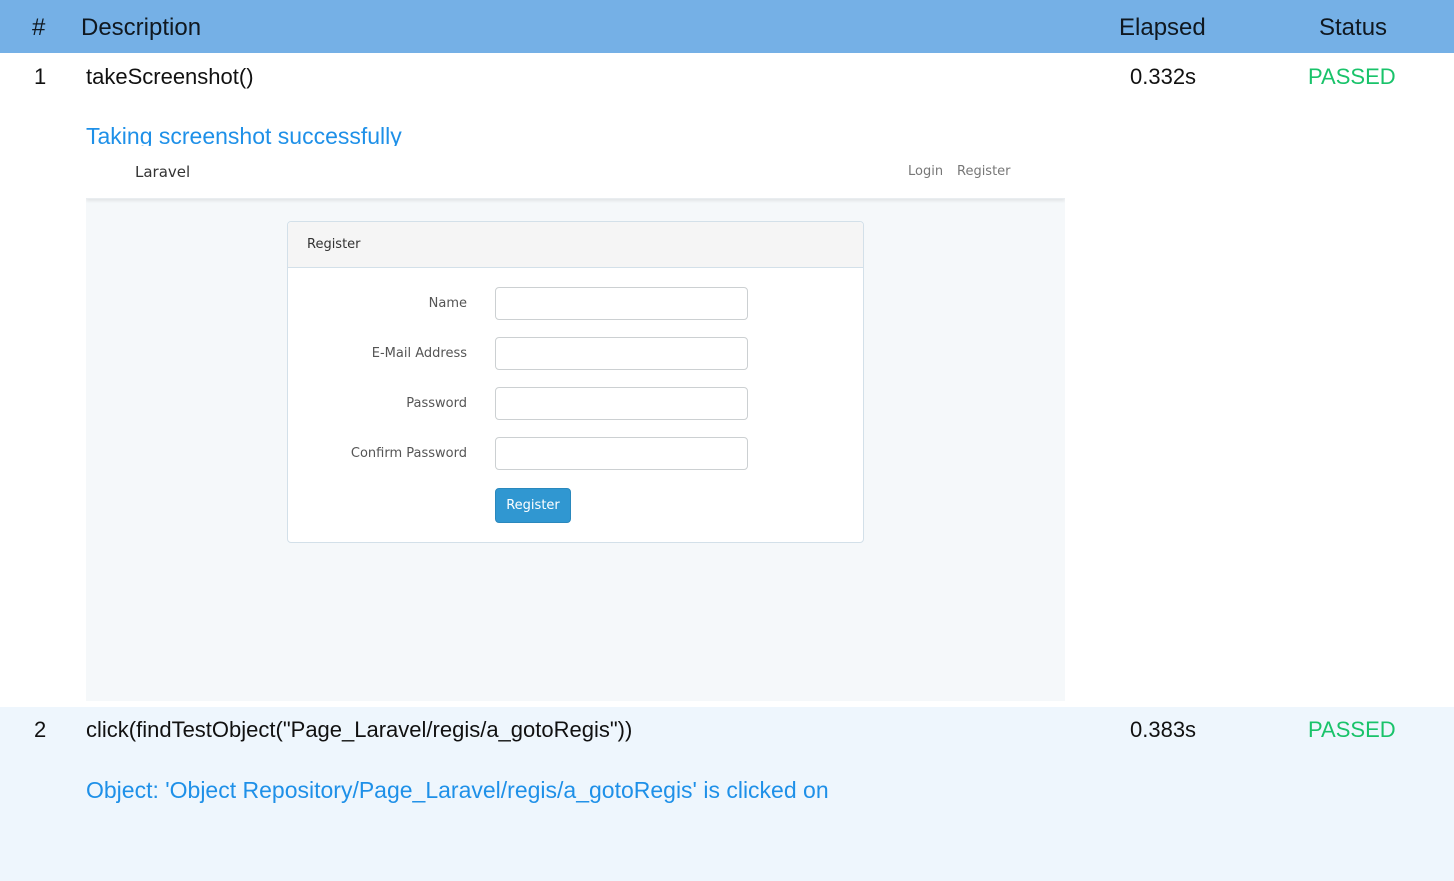 The image size is (1454, 881). What do you see at coordinates (1353, 27) in the screenshot?
I see `column-header-status: Status` at bounding box center [1353, 27].